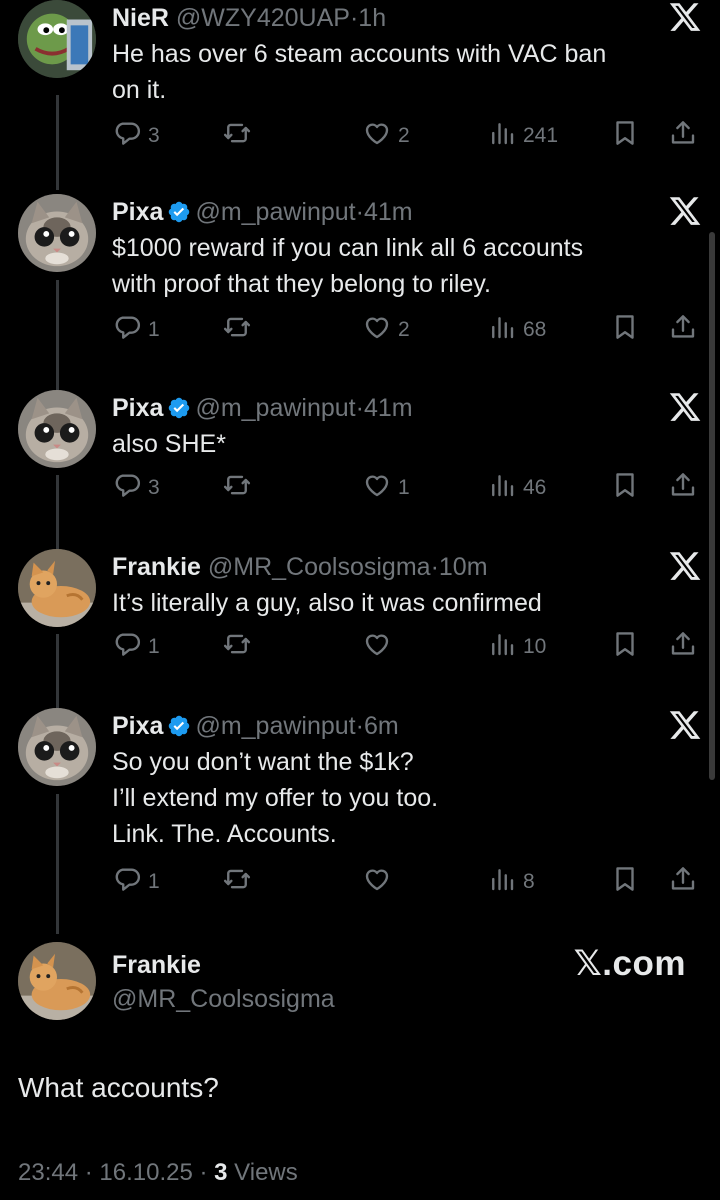  I want to click on like-button: 1, so click(386, 488).